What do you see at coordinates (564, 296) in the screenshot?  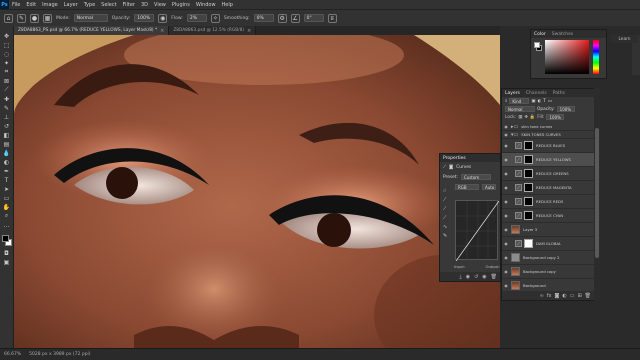 I see `new-adjustment-icon: ◐` at bounding box center [564, 296].